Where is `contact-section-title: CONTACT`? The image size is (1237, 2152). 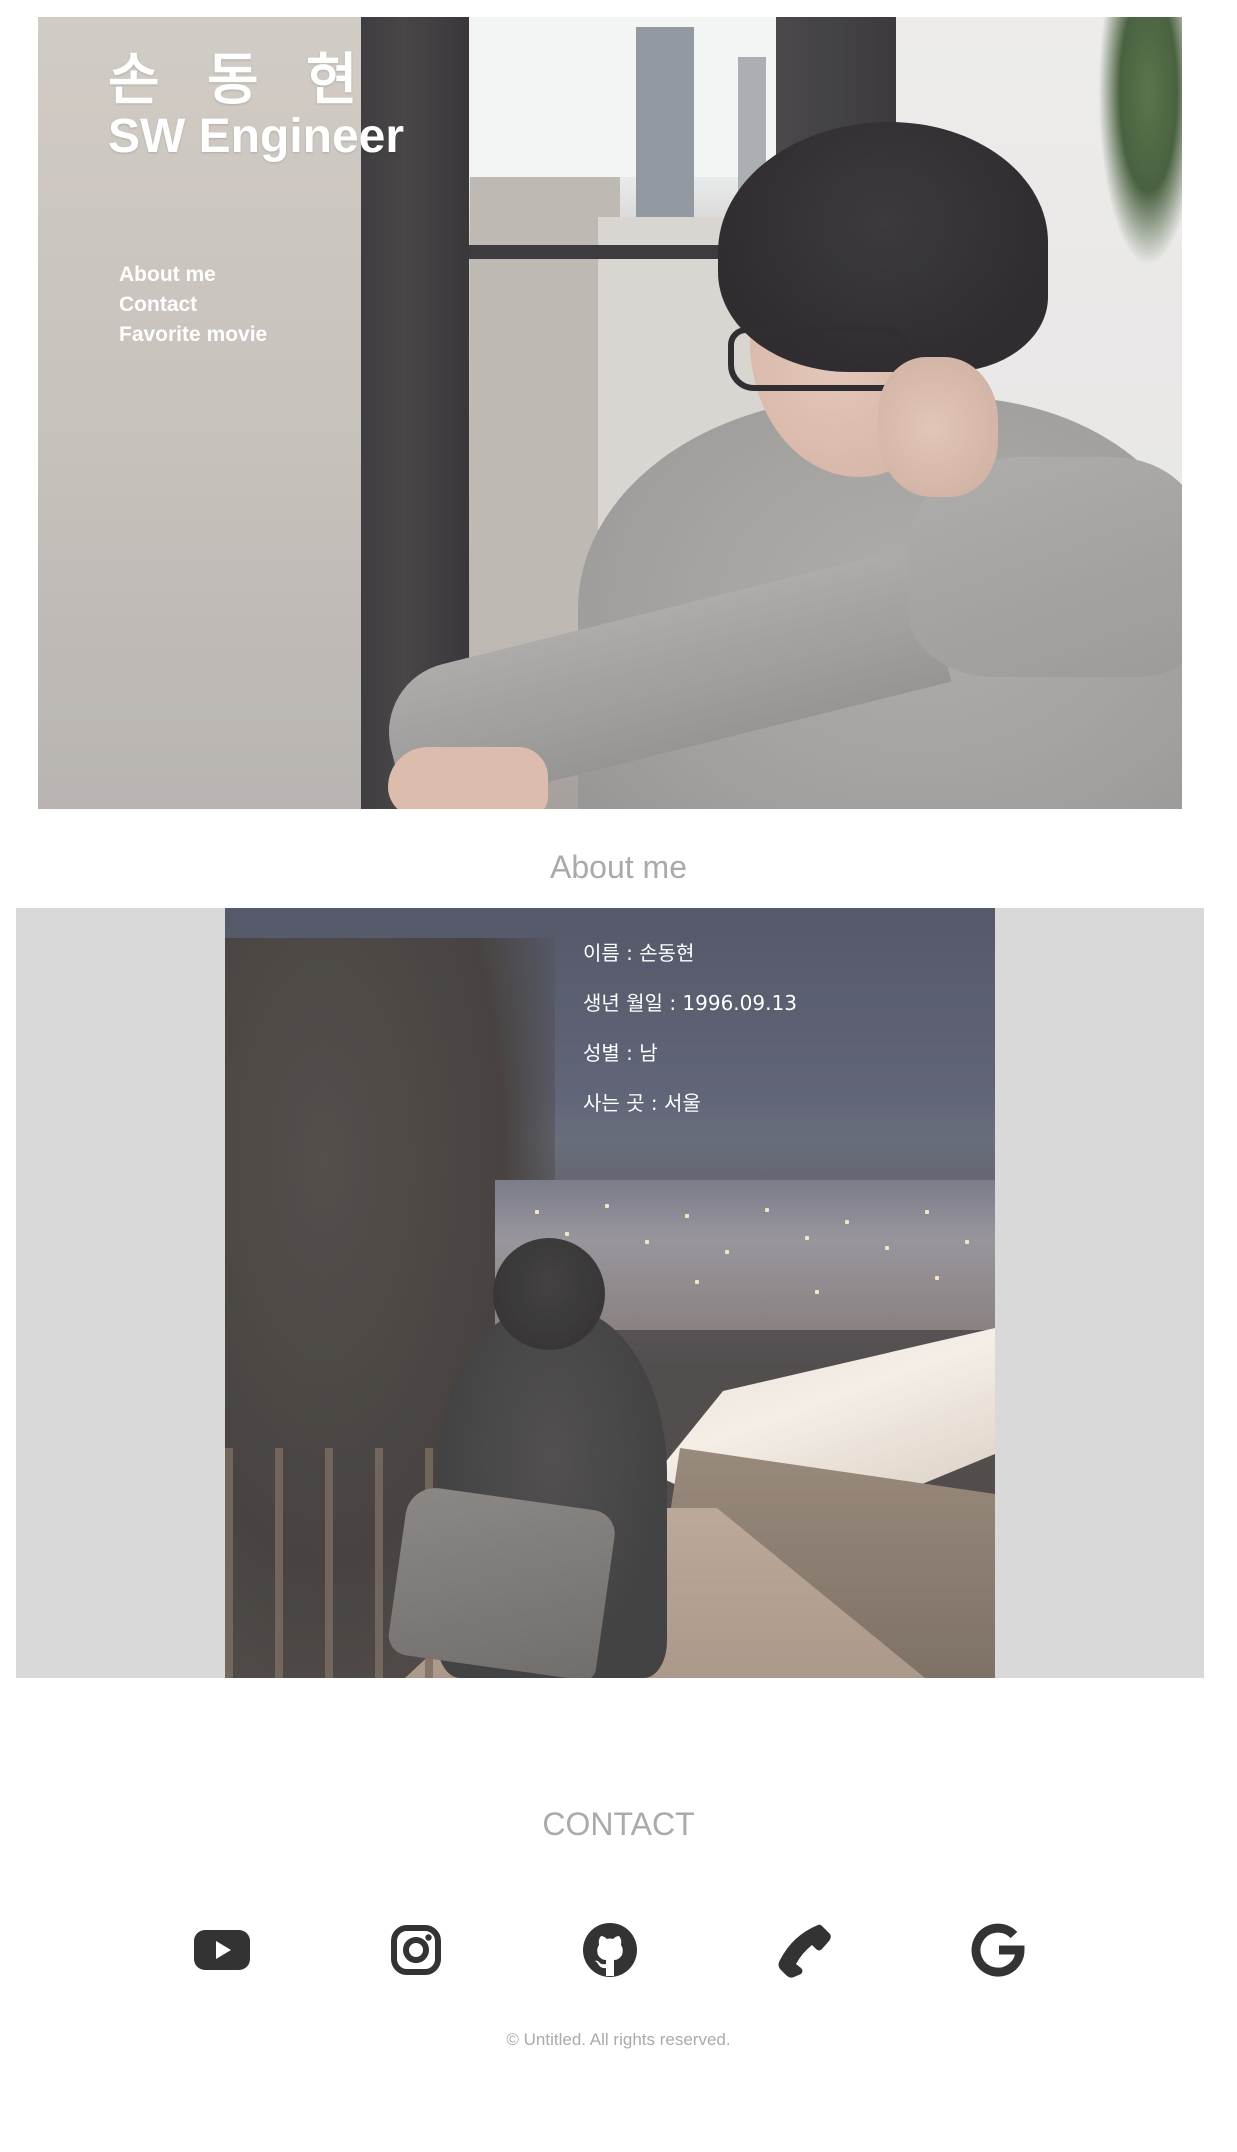
contact-section-title: CONTACT is located at coordinates (618, 1824).